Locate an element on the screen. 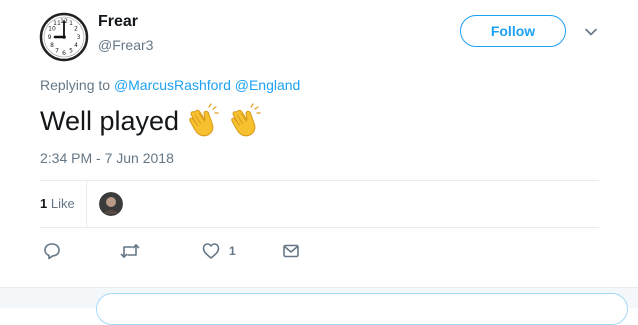  svg-text: 7 is located at coordinates (57, 51).